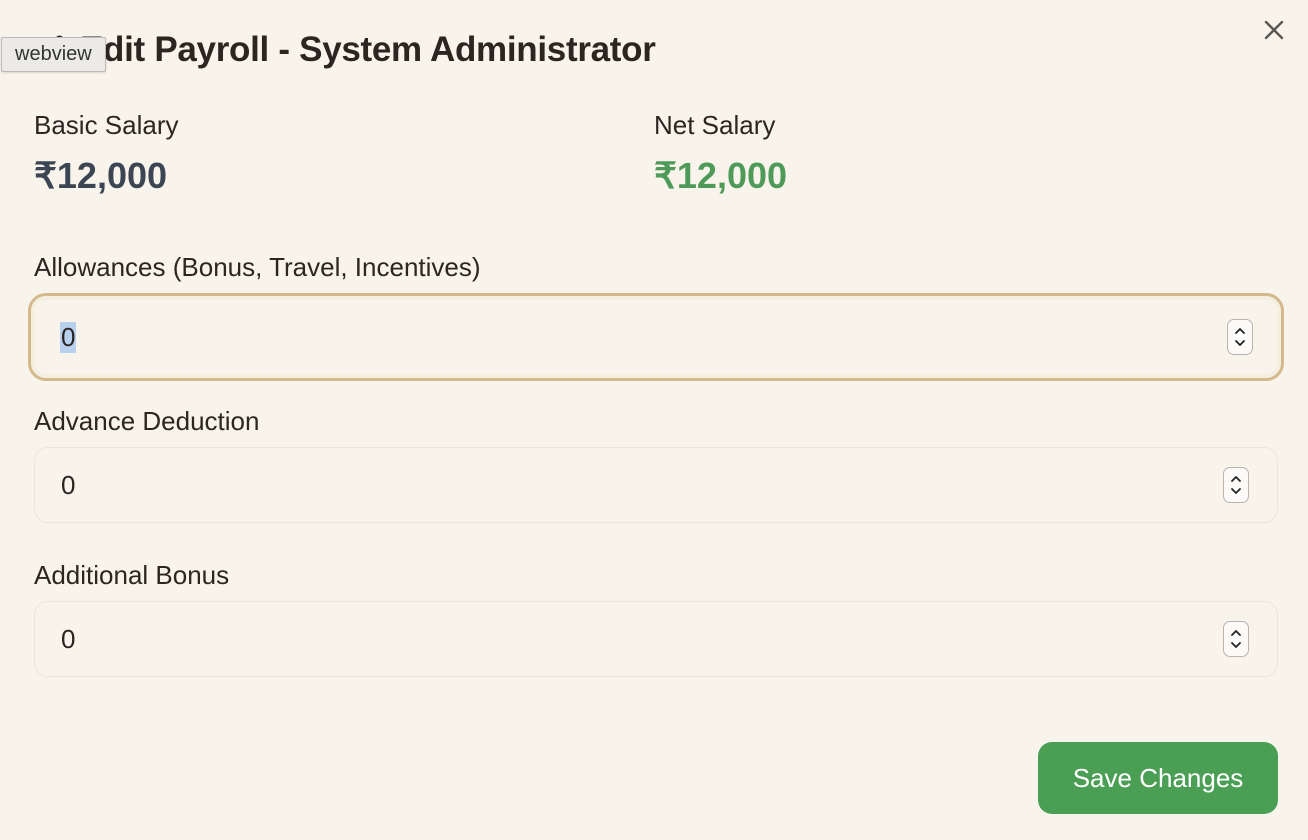 Image resolution: width=1308 pixels, height=840 pixels. Describe the element at coordinates (656, 485) in the screenshot. I see `advance-deduction-input: 0` at that location.